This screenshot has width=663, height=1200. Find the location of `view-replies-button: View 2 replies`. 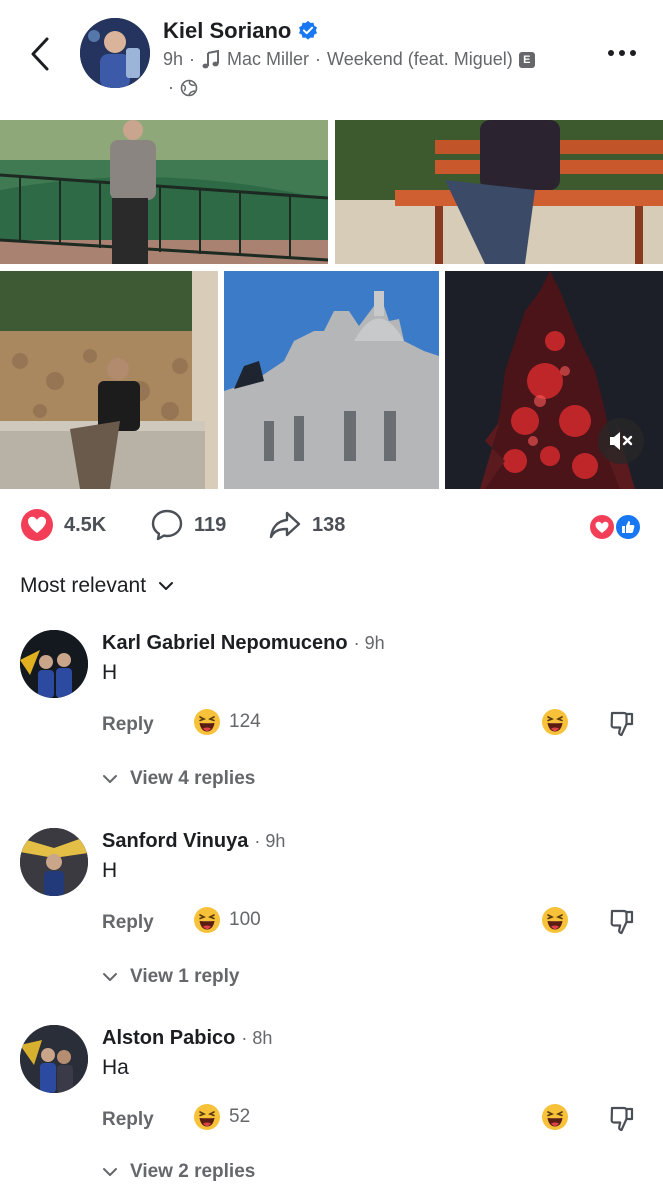

view-replies-button: View 2 replies is located at coordinates (178, 1172).